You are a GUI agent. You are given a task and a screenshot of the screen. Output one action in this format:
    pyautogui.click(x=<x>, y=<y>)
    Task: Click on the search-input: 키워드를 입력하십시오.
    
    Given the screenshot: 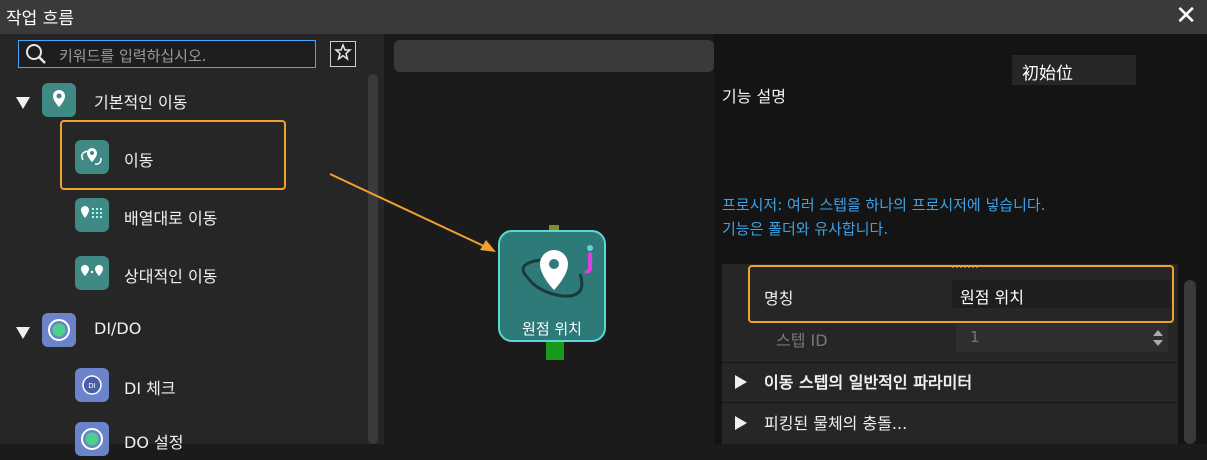 What is the action you would take?
    pyautogui.click(x=167, y=54)
    